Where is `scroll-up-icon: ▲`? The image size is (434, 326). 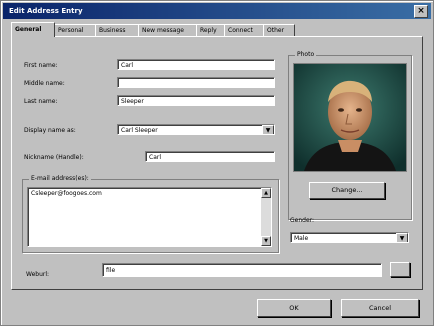 scroll-up-icon: ▲ is located at coordinates (266, 193).